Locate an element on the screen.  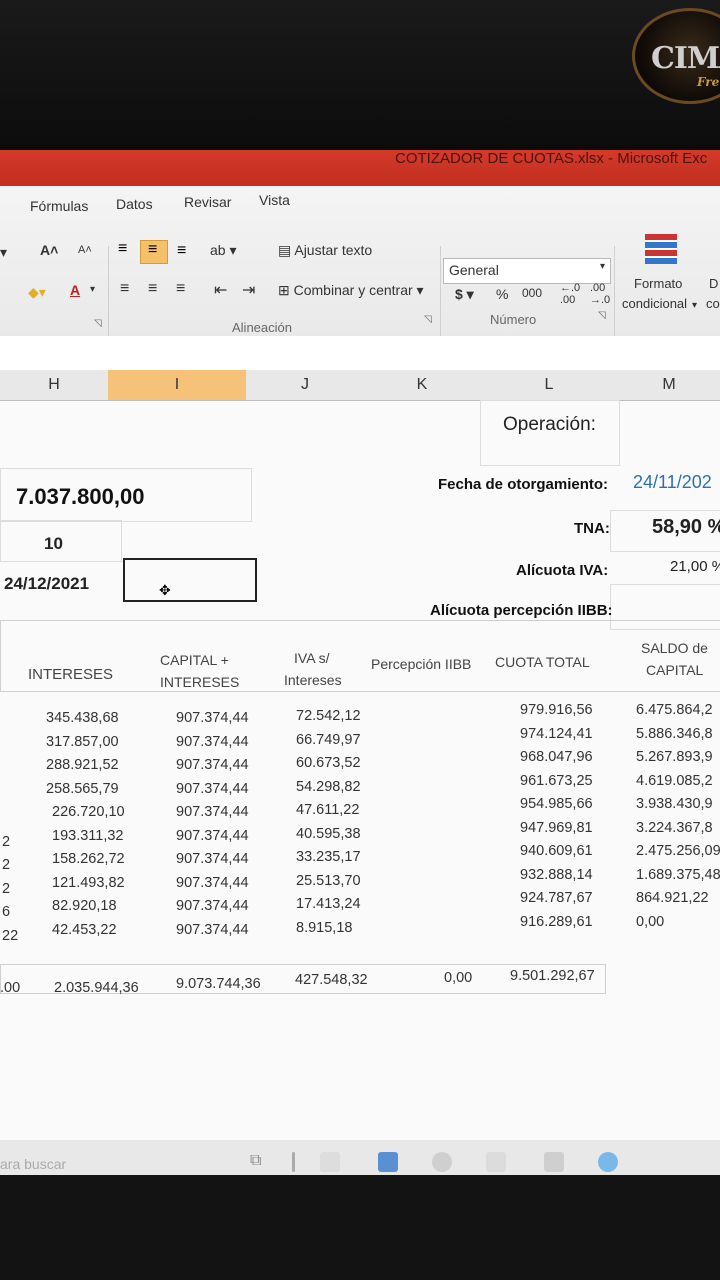
column-header-l: L is located at coordinates (549, 385).